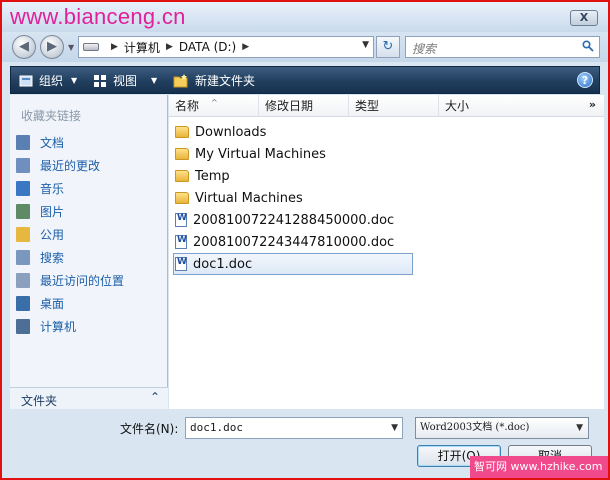 The width and height of the screenshot is (610, 480). I want to click on refresh-button: ↻, so click(388, 47).